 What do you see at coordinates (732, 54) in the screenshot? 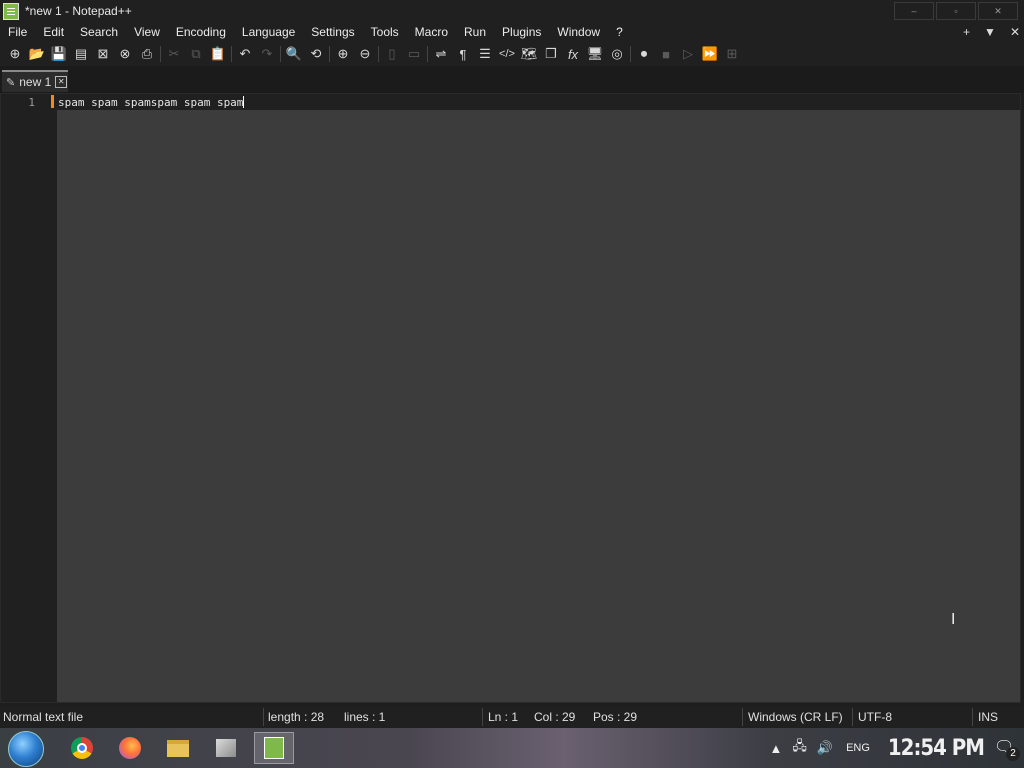
I see `save-macro-icon: ⊞` at bounding box center [732, 54].